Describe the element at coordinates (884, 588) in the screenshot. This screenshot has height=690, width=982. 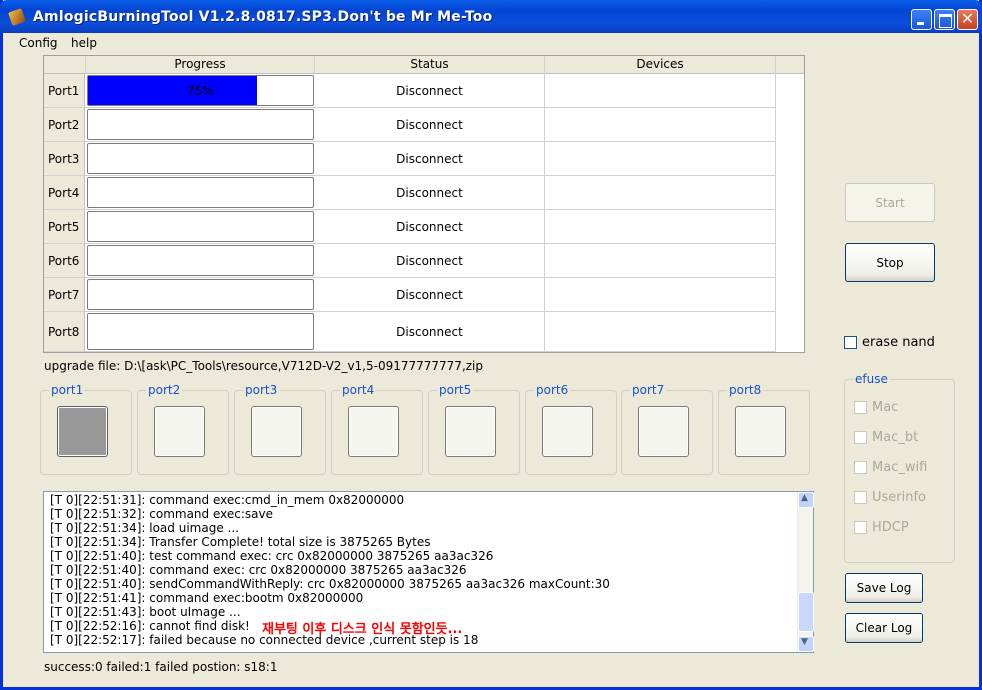
I see `save-log-button: Save Log` at that location.